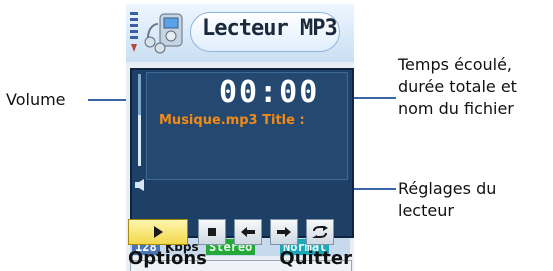  I want to click on previous-button, so click(248, 232).